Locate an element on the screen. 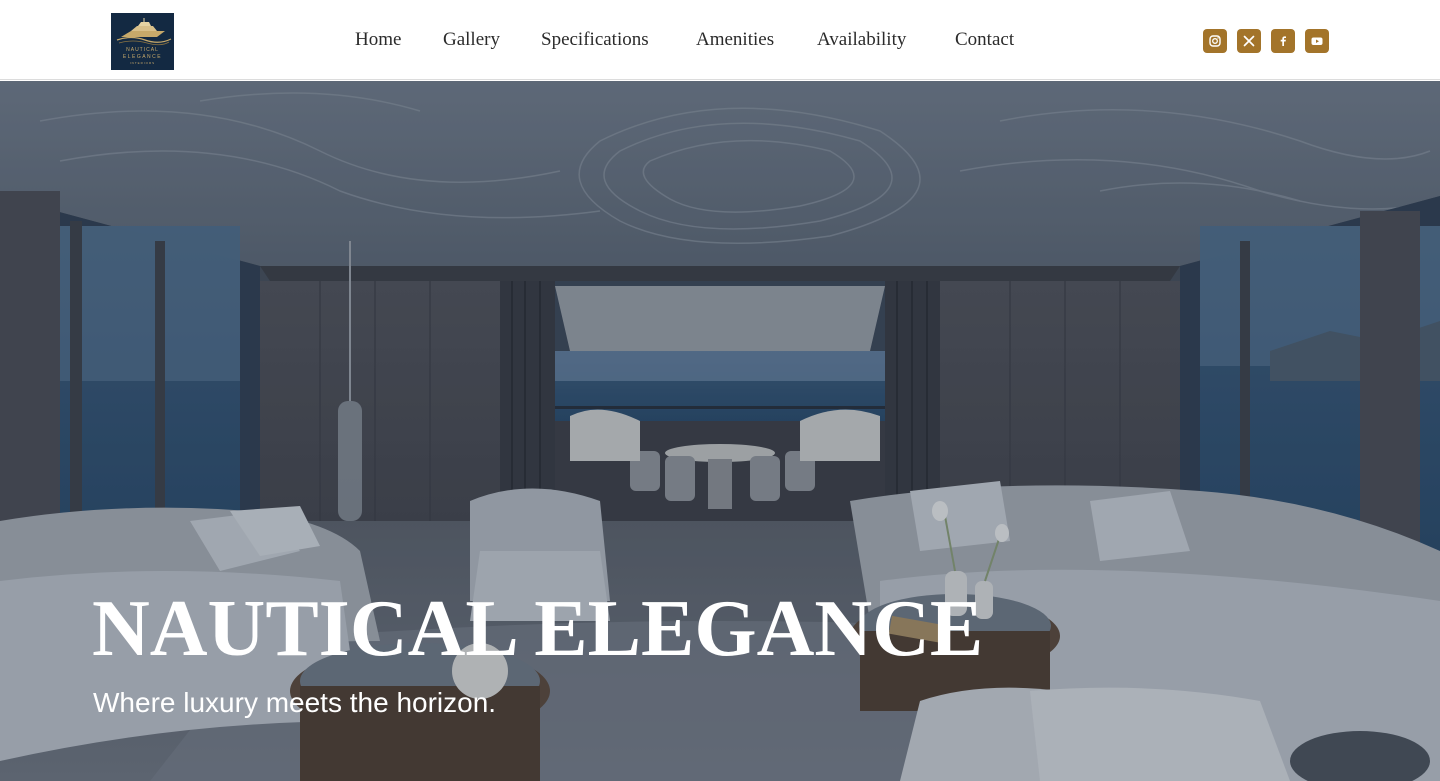 The image size is (1440, 781). brand-logo: NAUTICAL ELEGANCE INTERIORS is located at coordinates (142, 41).